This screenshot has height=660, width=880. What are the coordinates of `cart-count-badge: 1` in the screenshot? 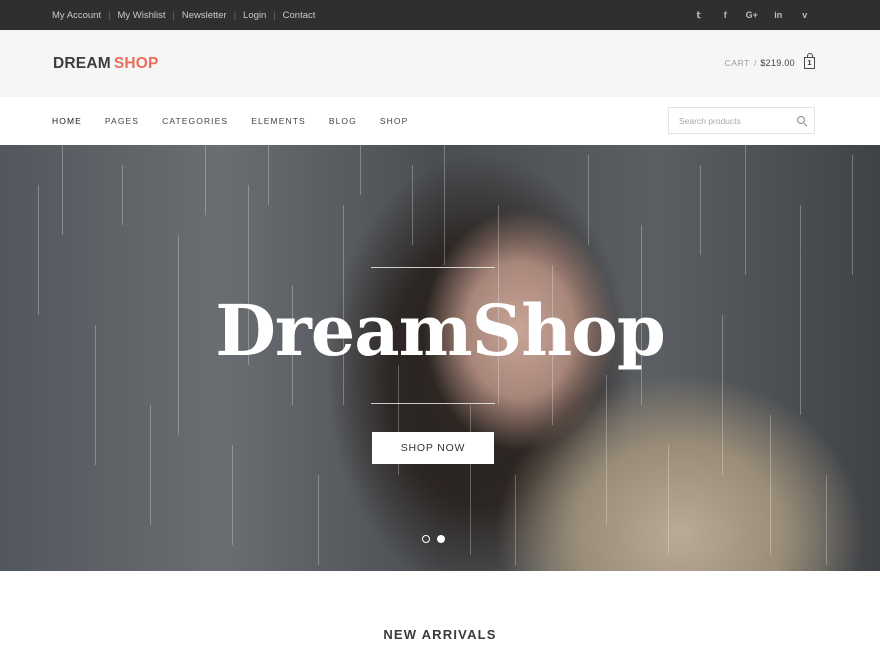 It's located at (809, 62).